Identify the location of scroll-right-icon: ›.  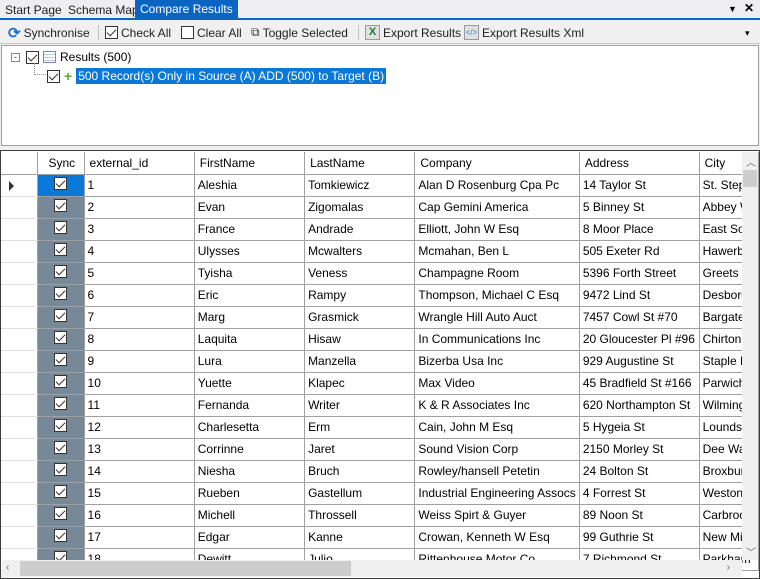
(728, 567).